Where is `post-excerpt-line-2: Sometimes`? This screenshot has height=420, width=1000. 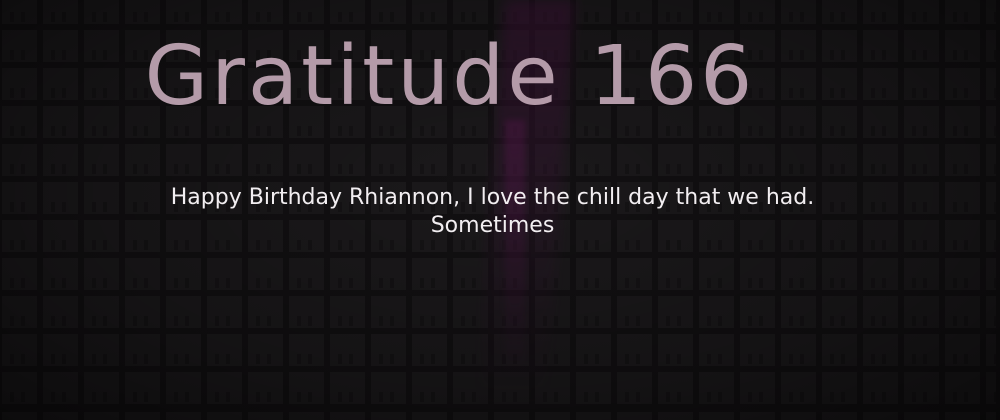 post-excerpt-line-2: Sometimes is located at coordinates (492, 225).